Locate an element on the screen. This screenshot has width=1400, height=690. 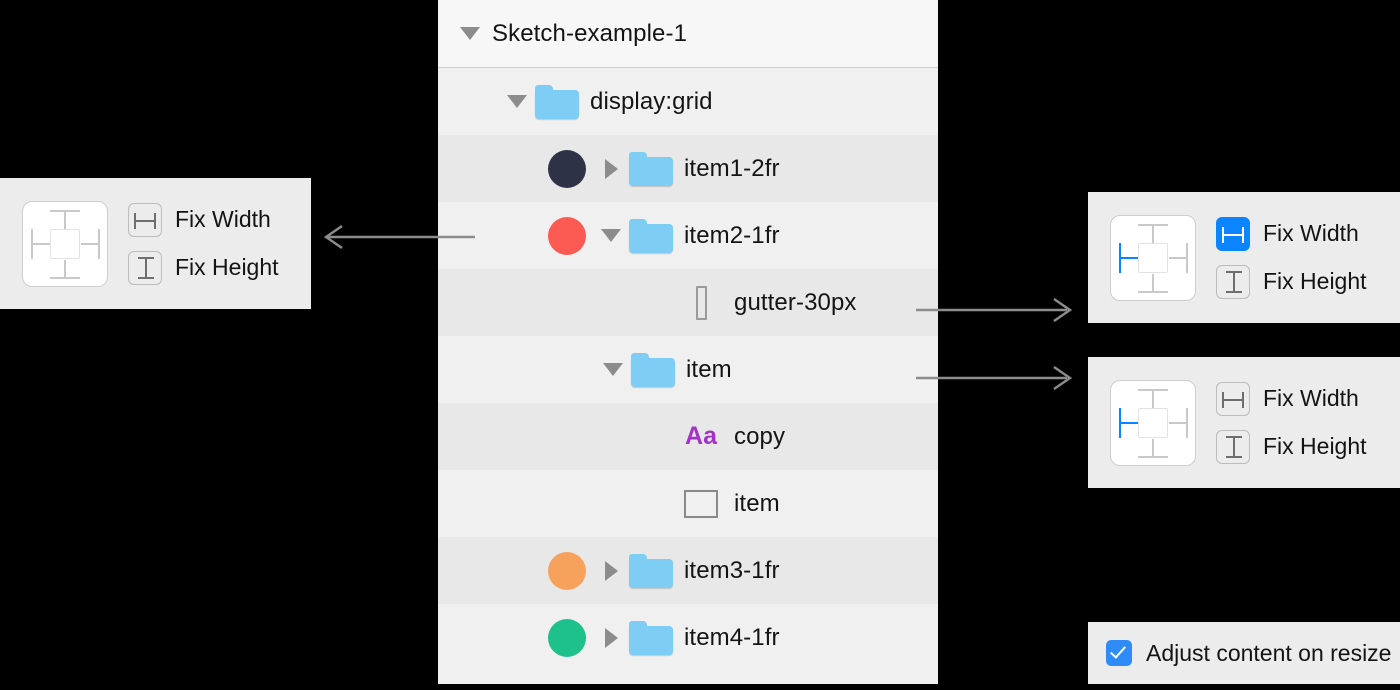
resize-inspector-panel-right-1: Fix Width Fix Height is located at coordinates (1244, 257).